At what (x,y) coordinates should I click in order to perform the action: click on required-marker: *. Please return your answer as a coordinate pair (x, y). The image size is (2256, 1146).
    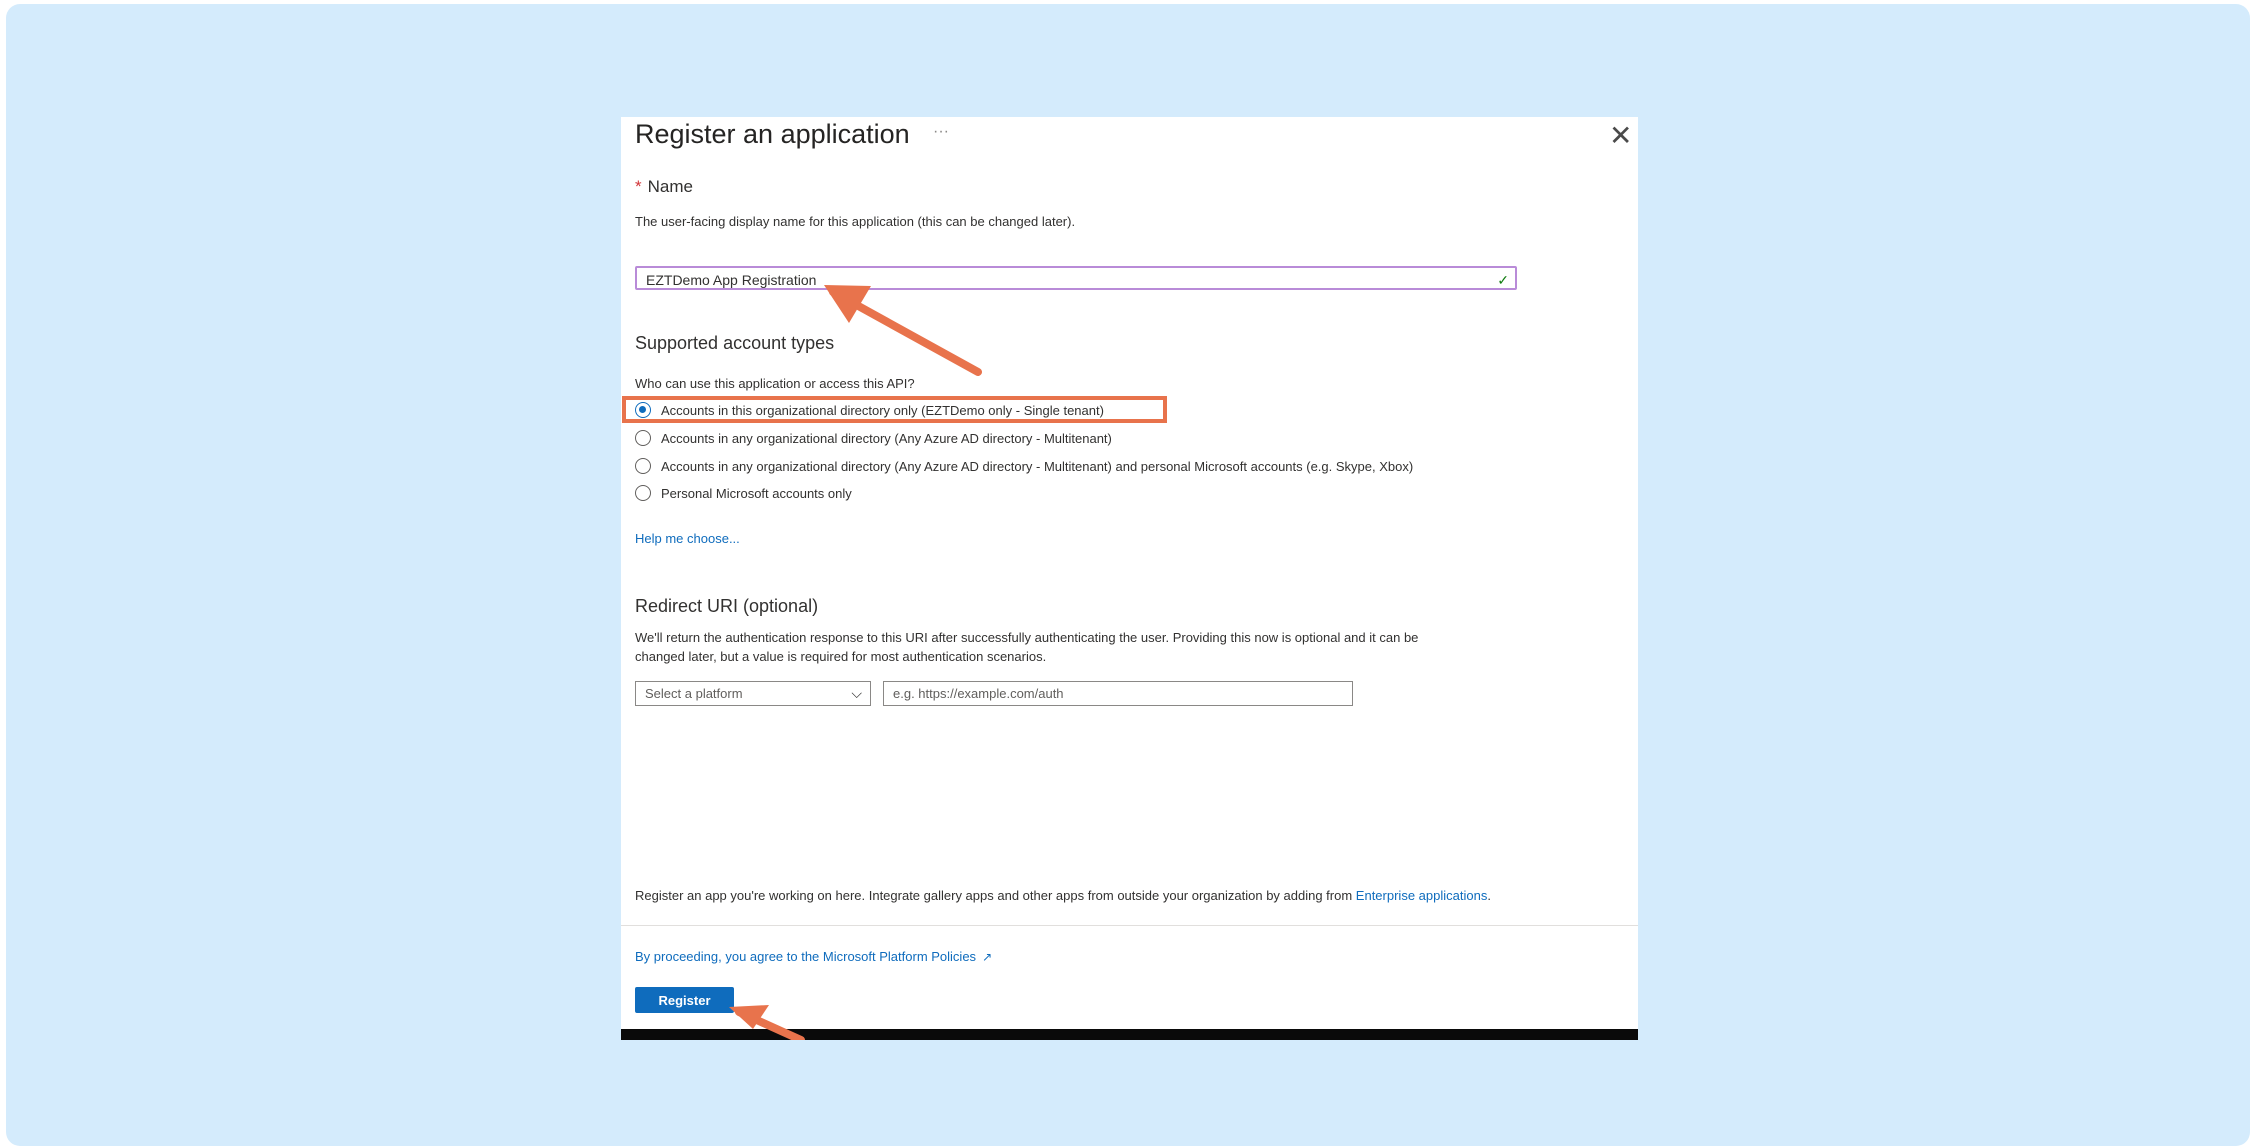
    Looking at the image, I should click on (638, 186).